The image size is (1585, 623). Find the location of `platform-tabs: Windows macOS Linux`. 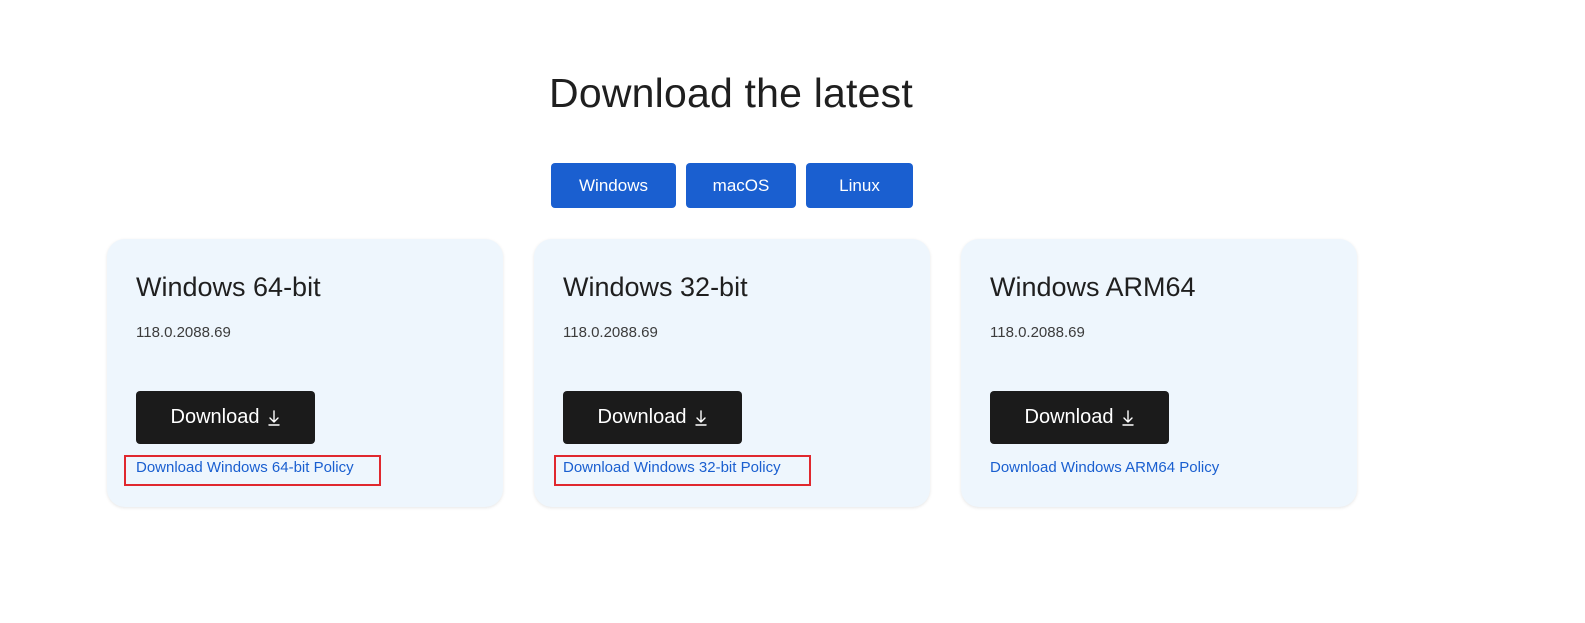

platform-tabs: Windows macOS Linux is located at coordinates (732, 185).